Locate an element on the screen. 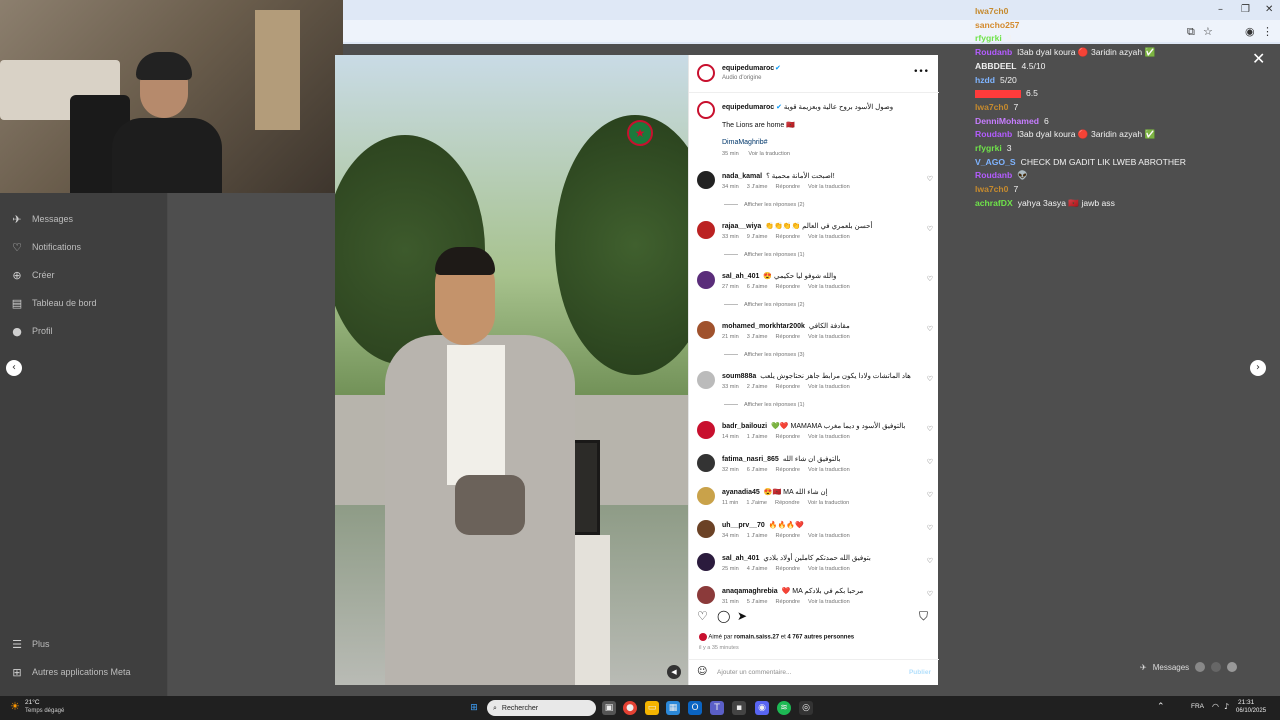 The width and height of the screenshot is (1280, 720). comment-likes: 9 J'aime is located at coordinates (757, 237).